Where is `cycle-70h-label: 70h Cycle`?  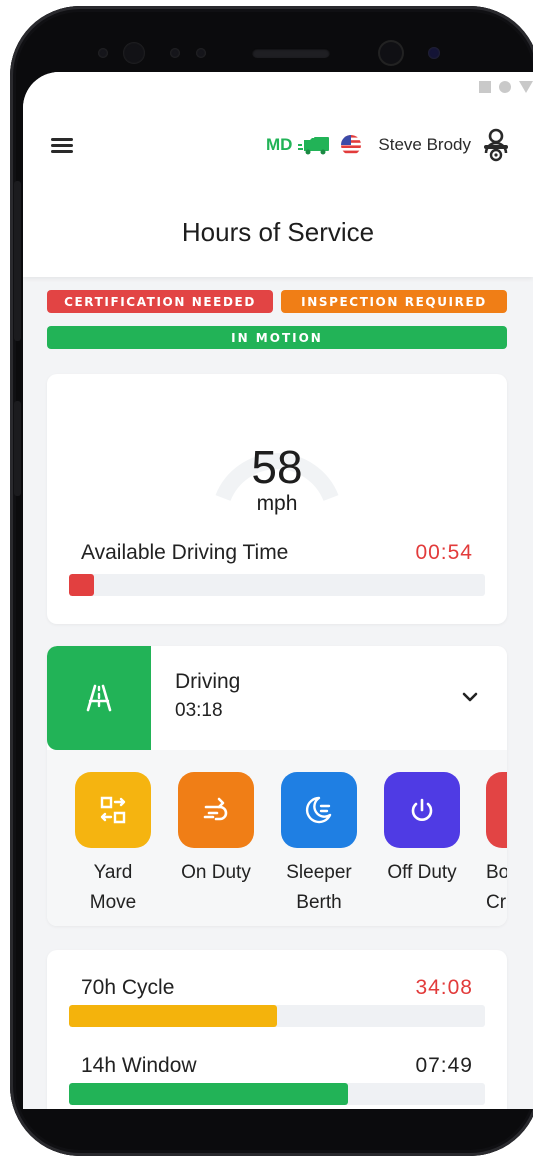 cycle-70h-label: 70h Cycle is located at coordinates (128, 987).